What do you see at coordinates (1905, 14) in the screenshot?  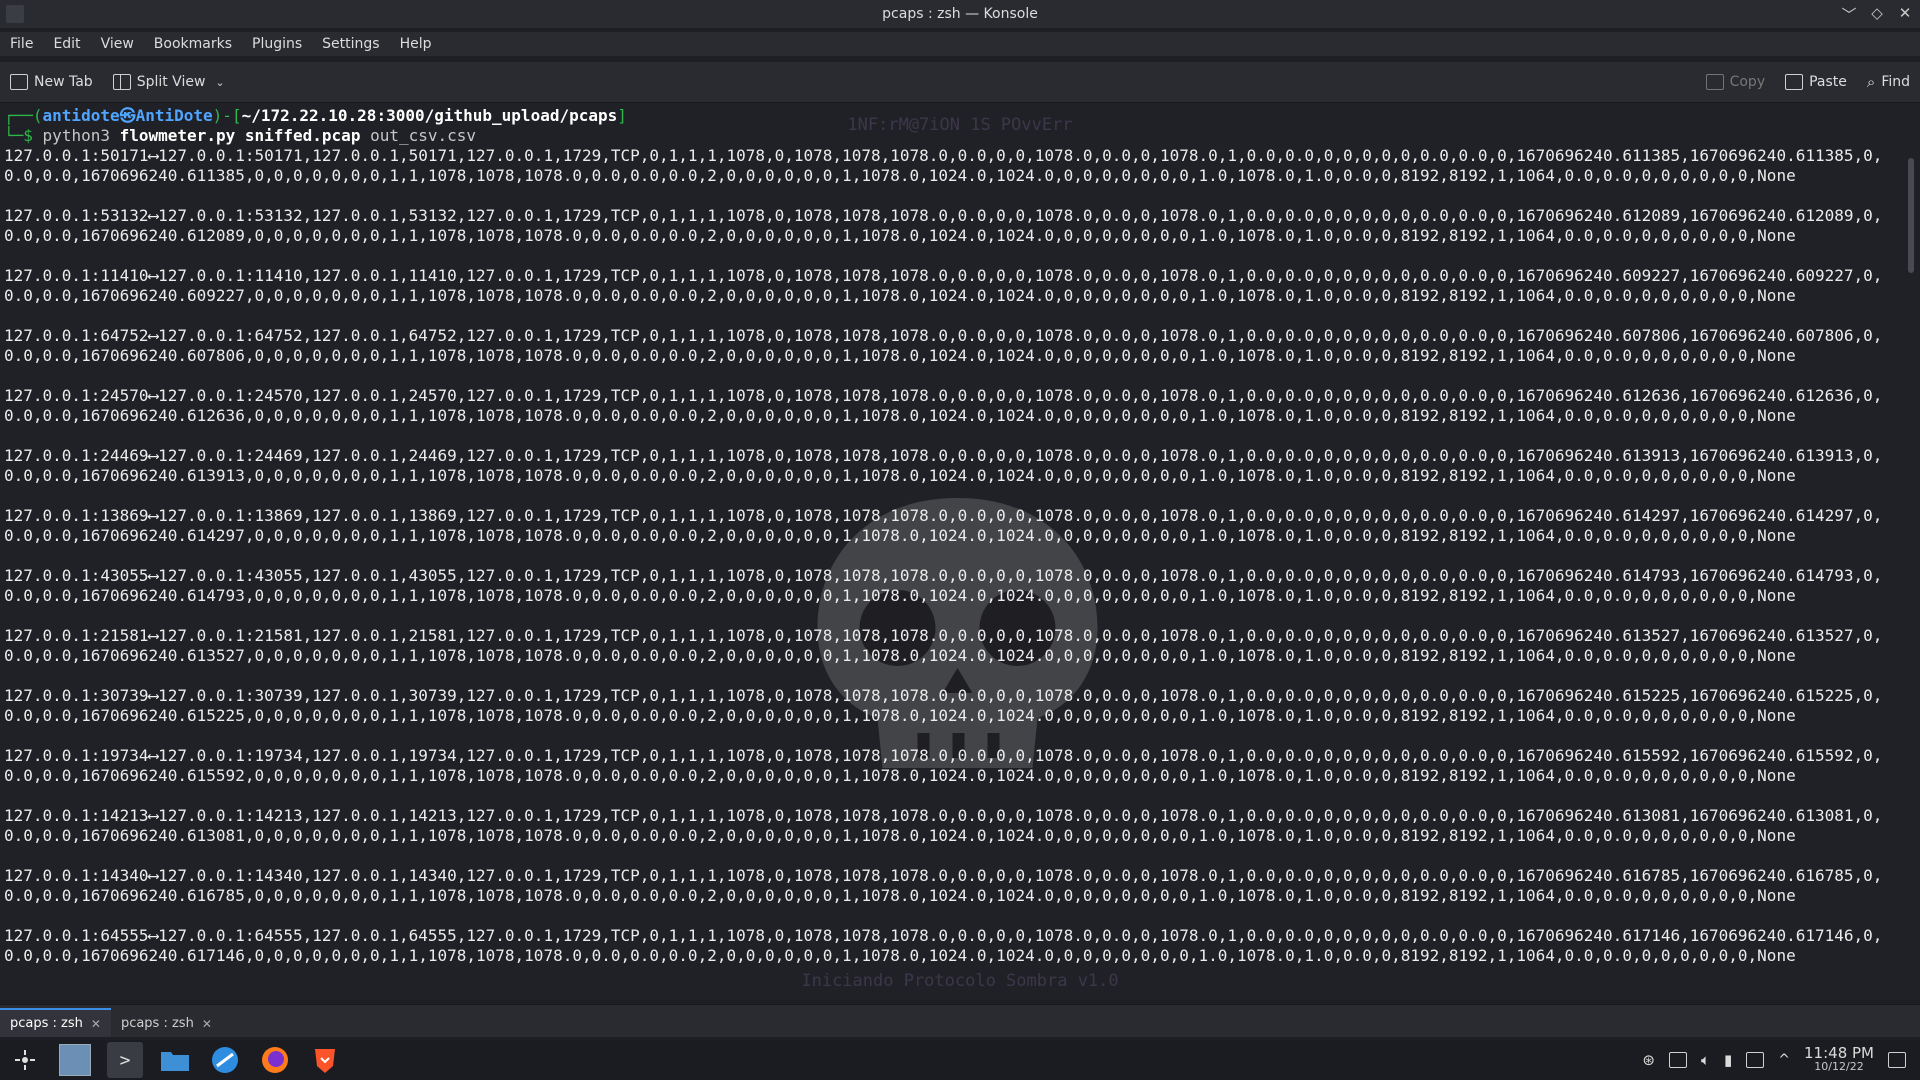 I see `close-window-button: ✕` at bounding box center [1905, 14].